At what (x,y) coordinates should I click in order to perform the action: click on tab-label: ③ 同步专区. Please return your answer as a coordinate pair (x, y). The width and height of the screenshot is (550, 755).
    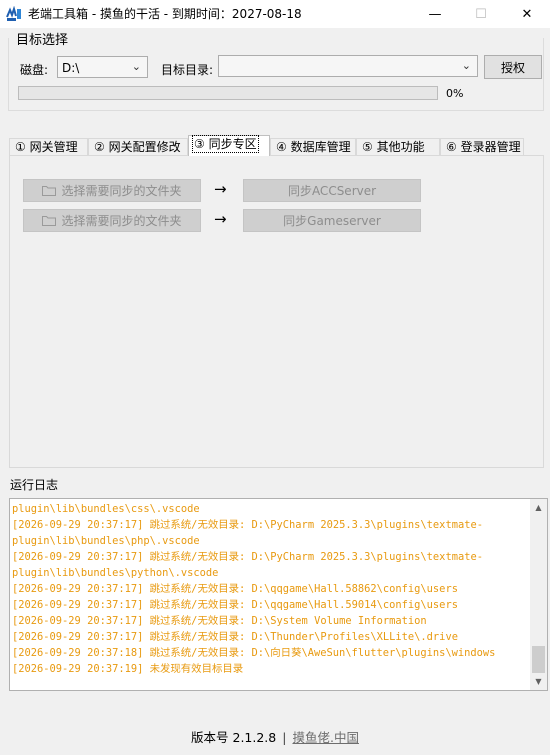
    Looking at the image, I should click on (225, 144).